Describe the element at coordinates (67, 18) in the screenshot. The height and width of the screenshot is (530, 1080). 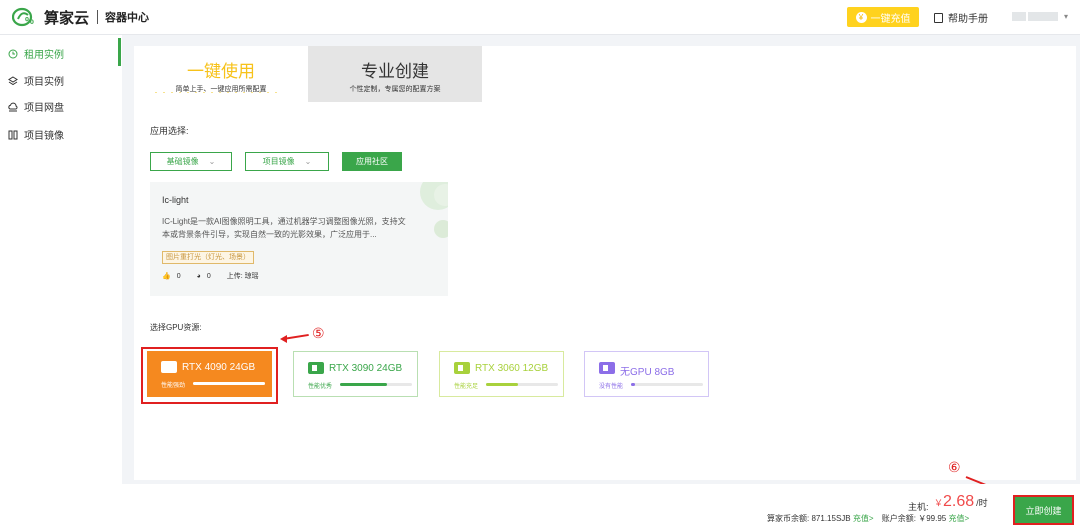
I see `brand-name: 算家云` at that location.